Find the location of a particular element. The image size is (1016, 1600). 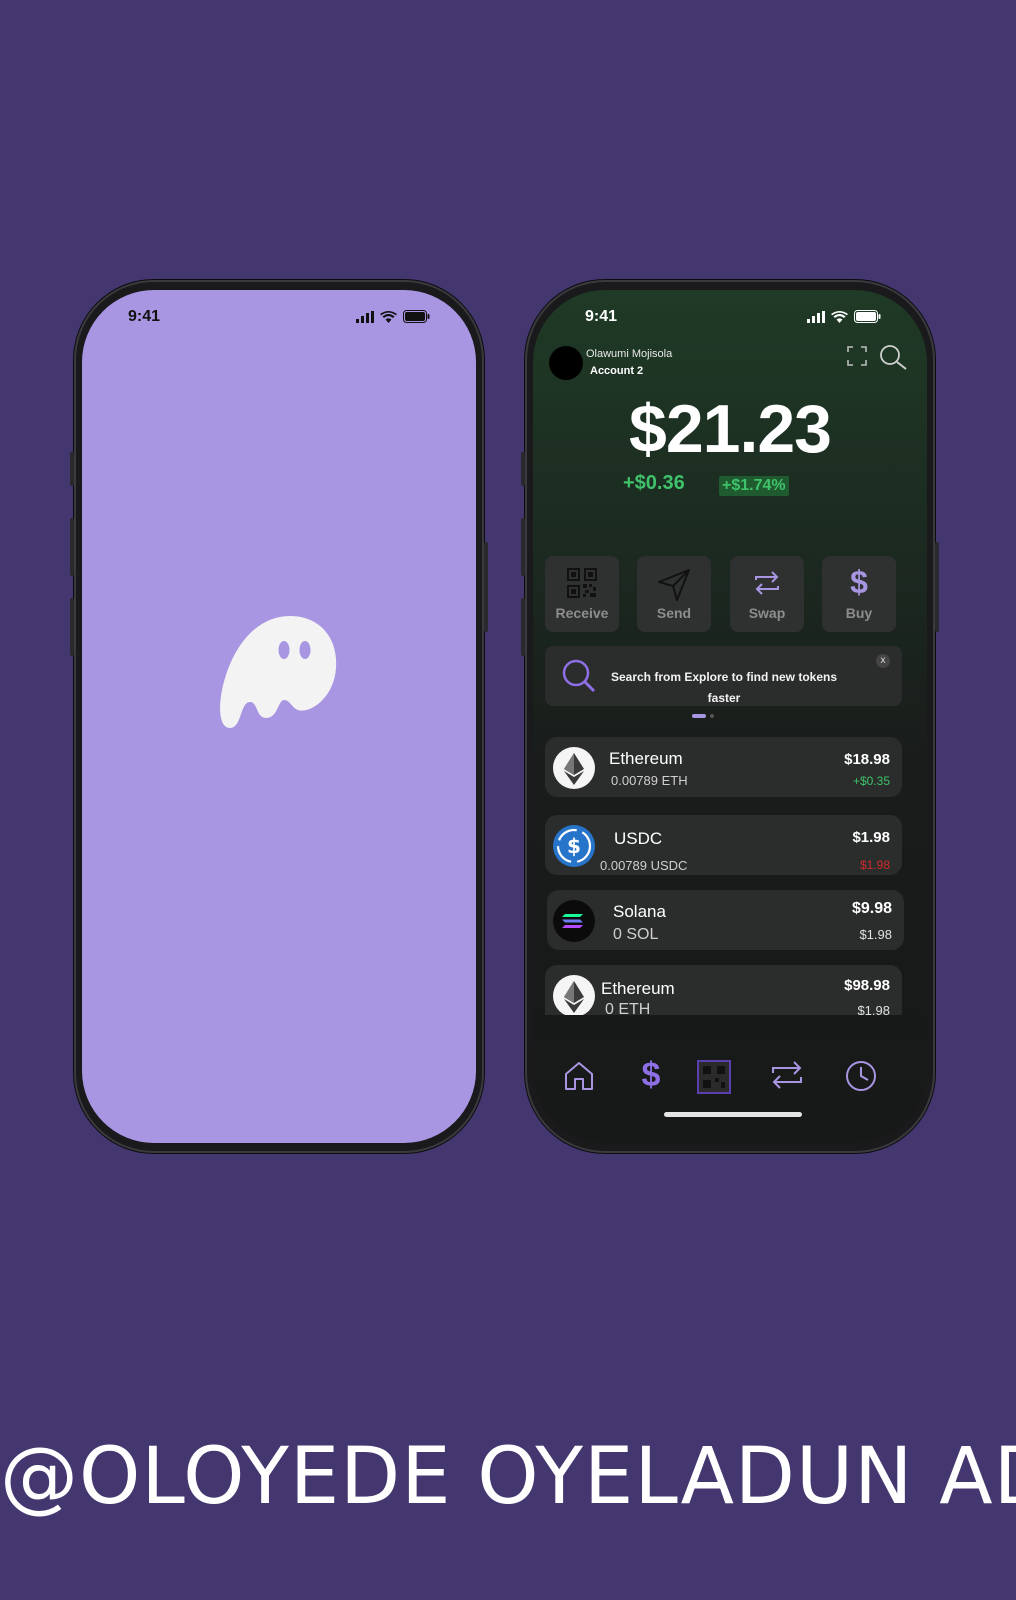

receive-button: Receive is located at coordinates (582, 594).